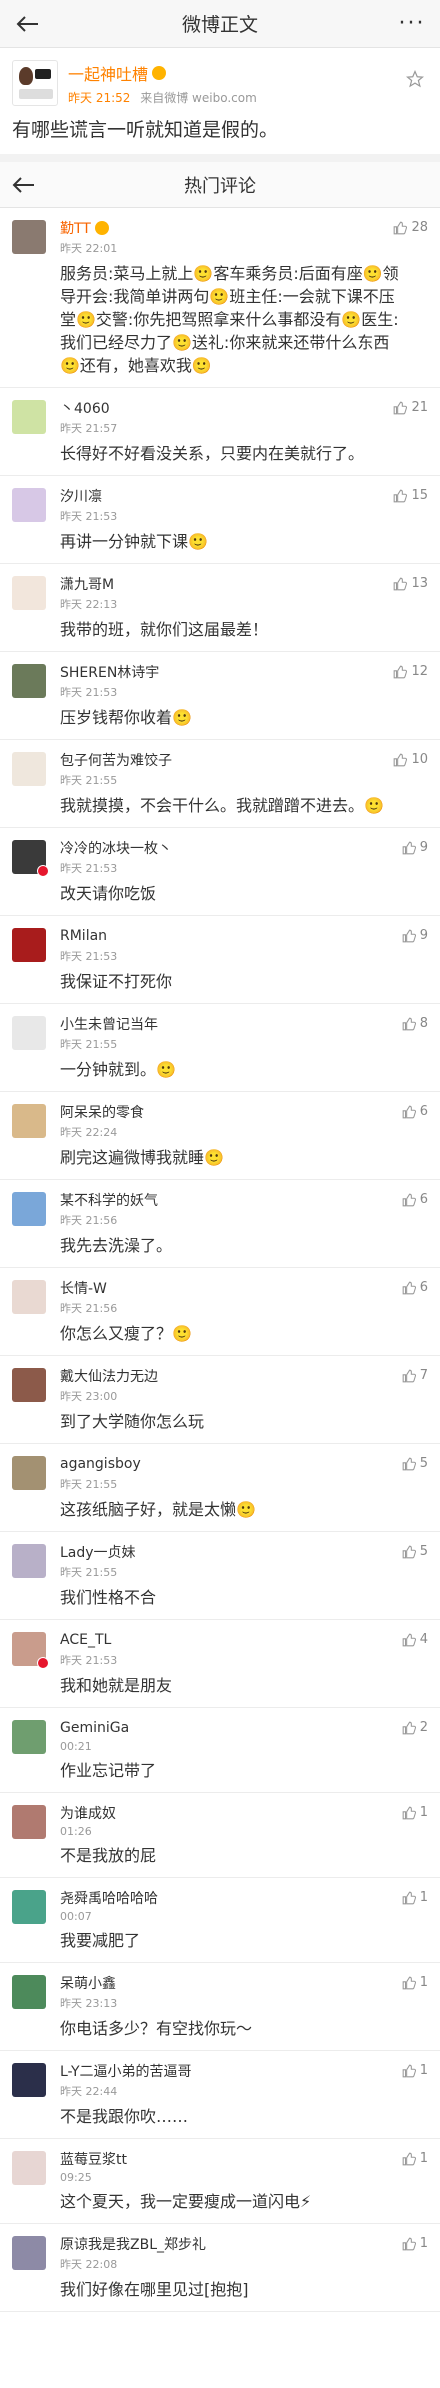 This screenshot has width=440, height=2388. I want to click on post-time: 昨天 21:52, so click(99, 97).